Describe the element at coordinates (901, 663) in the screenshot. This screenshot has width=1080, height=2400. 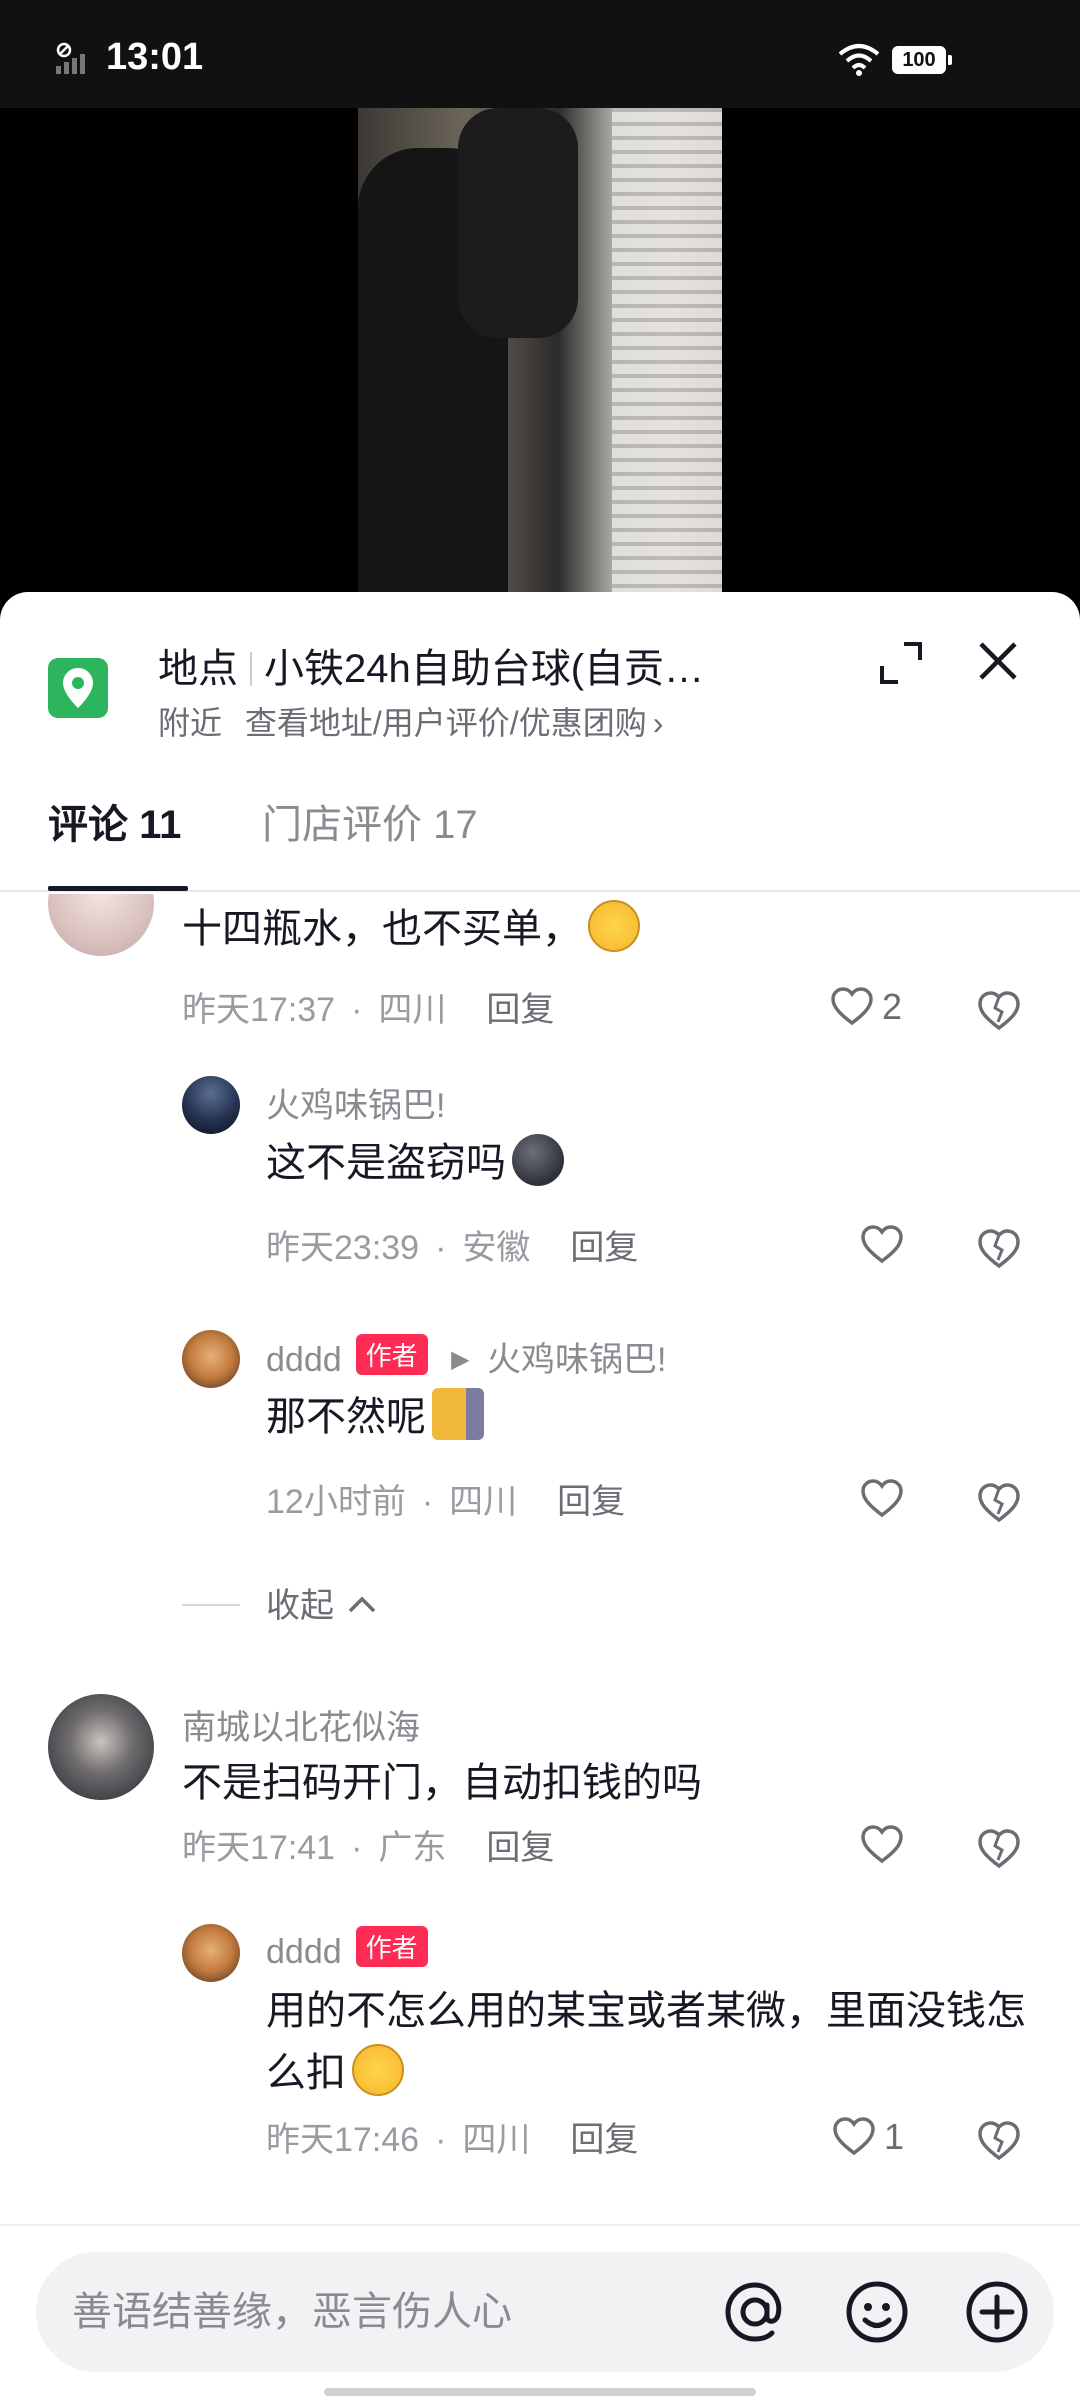
I see `expand-icon` at that location.